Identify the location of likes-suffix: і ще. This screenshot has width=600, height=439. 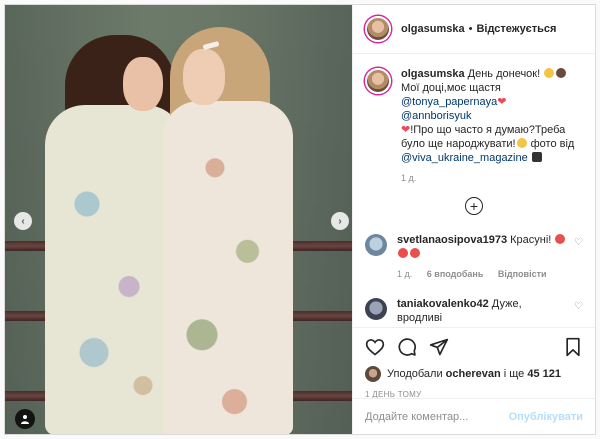
(514, 374).